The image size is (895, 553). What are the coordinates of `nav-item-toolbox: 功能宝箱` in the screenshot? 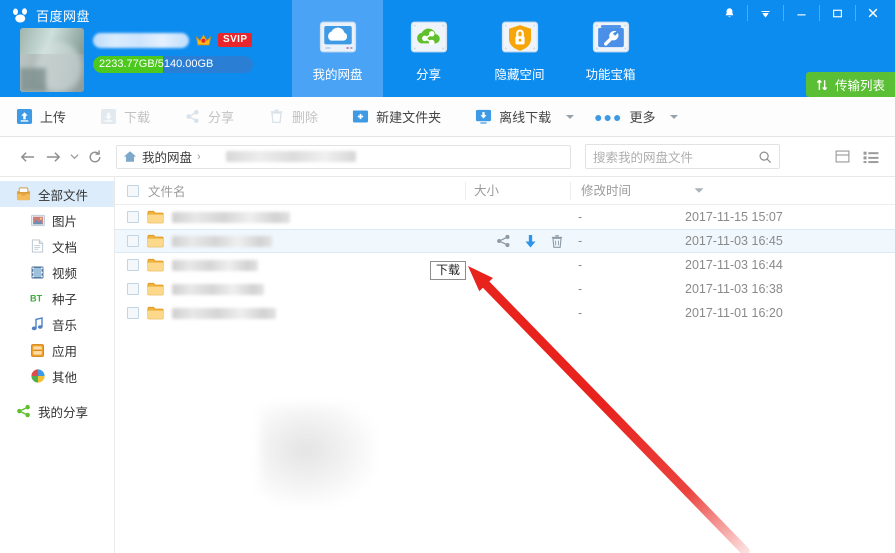 It's located at (610, 48).